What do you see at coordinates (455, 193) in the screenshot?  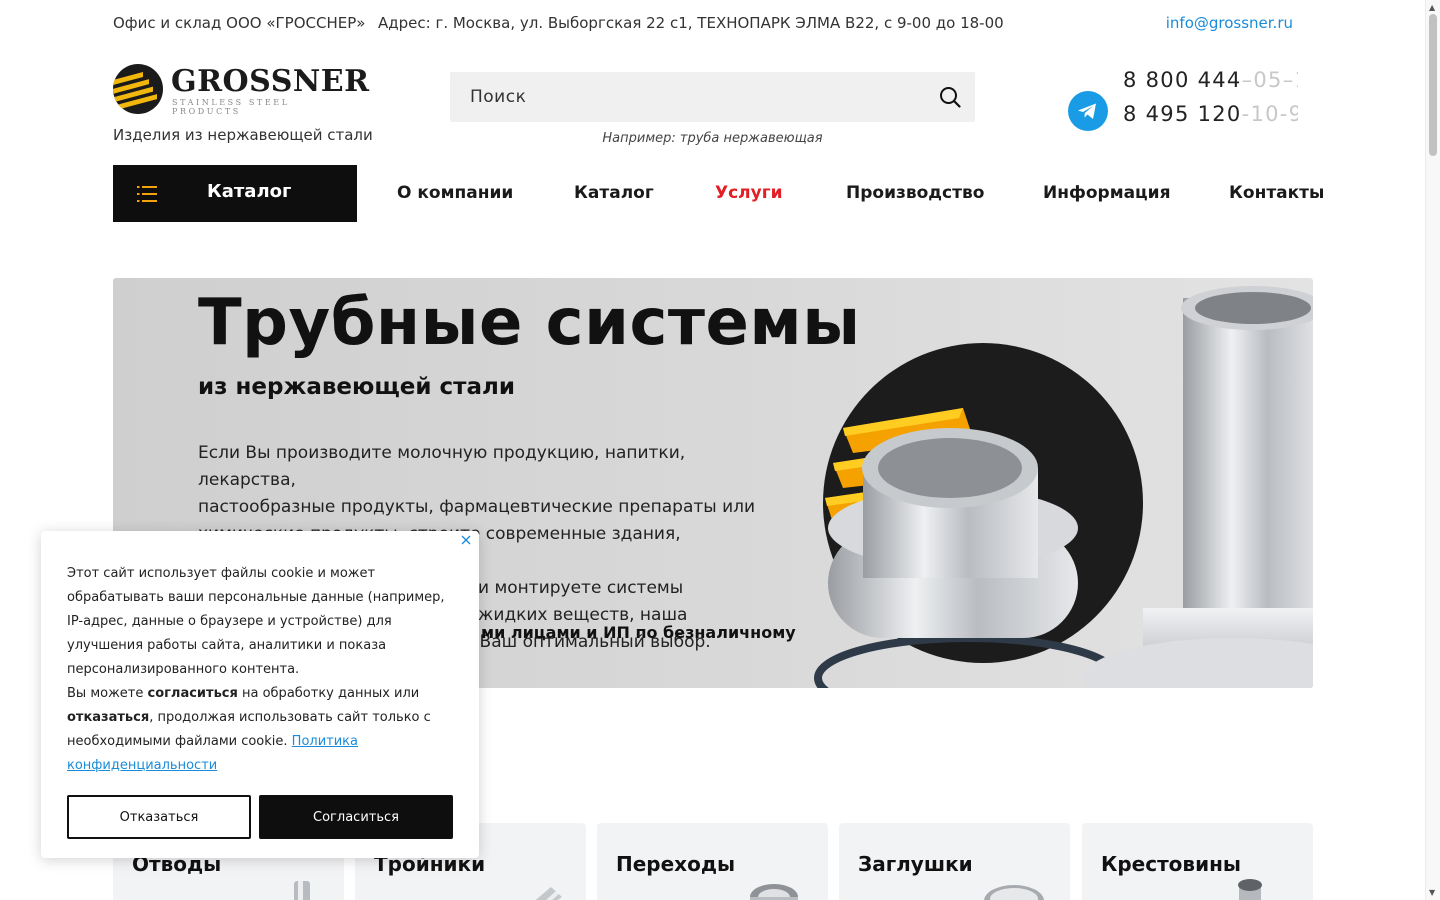 I see `nav-about: О компании` at bounding box center [455, 193].